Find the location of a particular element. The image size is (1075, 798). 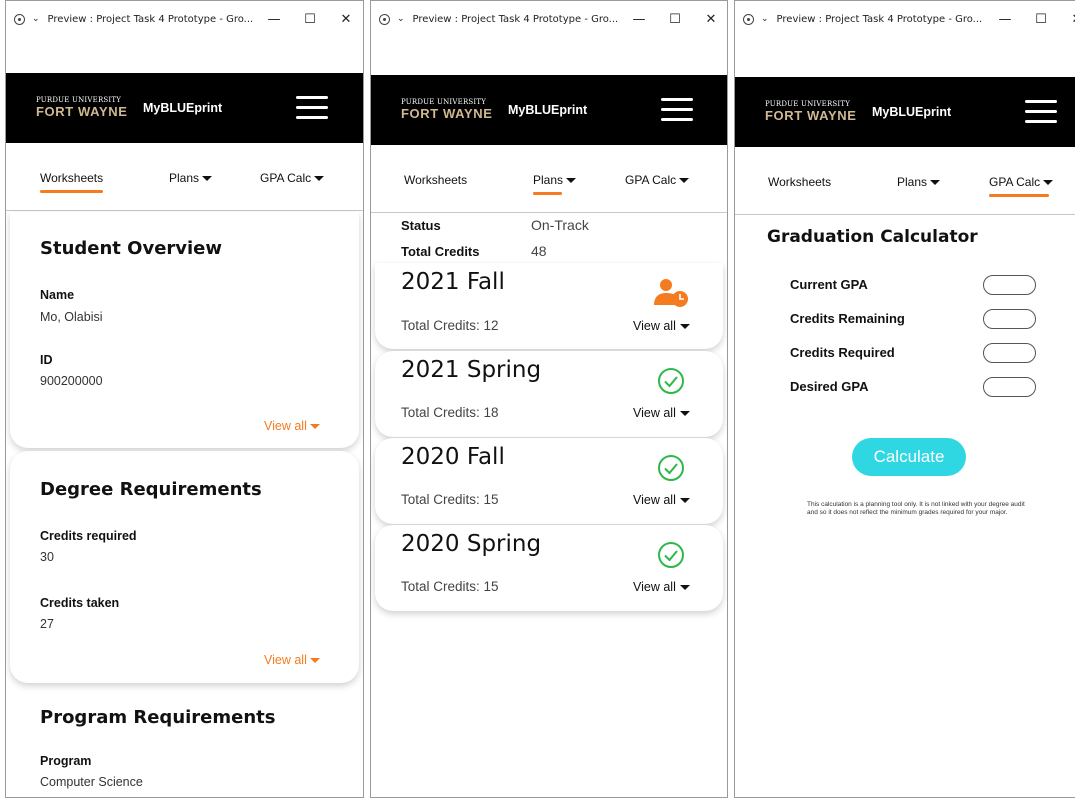

desired-gpa-input is located at coordinates (1009, 387).